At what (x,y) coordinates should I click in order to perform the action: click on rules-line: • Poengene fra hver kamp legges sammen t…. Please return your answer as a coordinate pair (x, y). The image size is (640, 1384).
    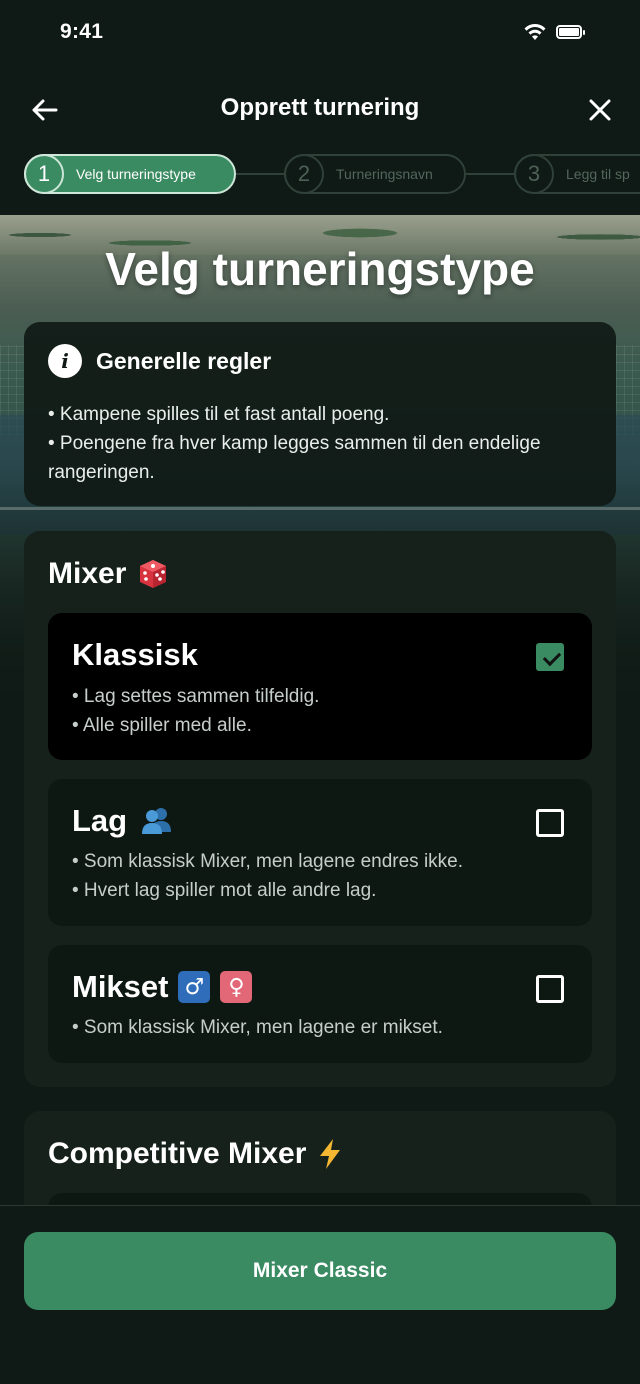
    Looking at the image, I should click on (294, 458).